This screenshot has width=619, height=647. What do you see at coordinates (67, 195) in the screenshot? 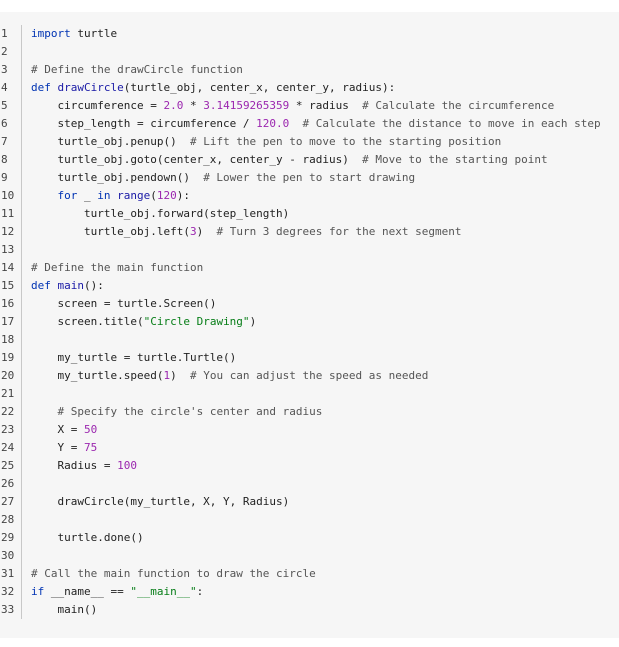
I see `code-token: for` at bounding box center [67, 195].